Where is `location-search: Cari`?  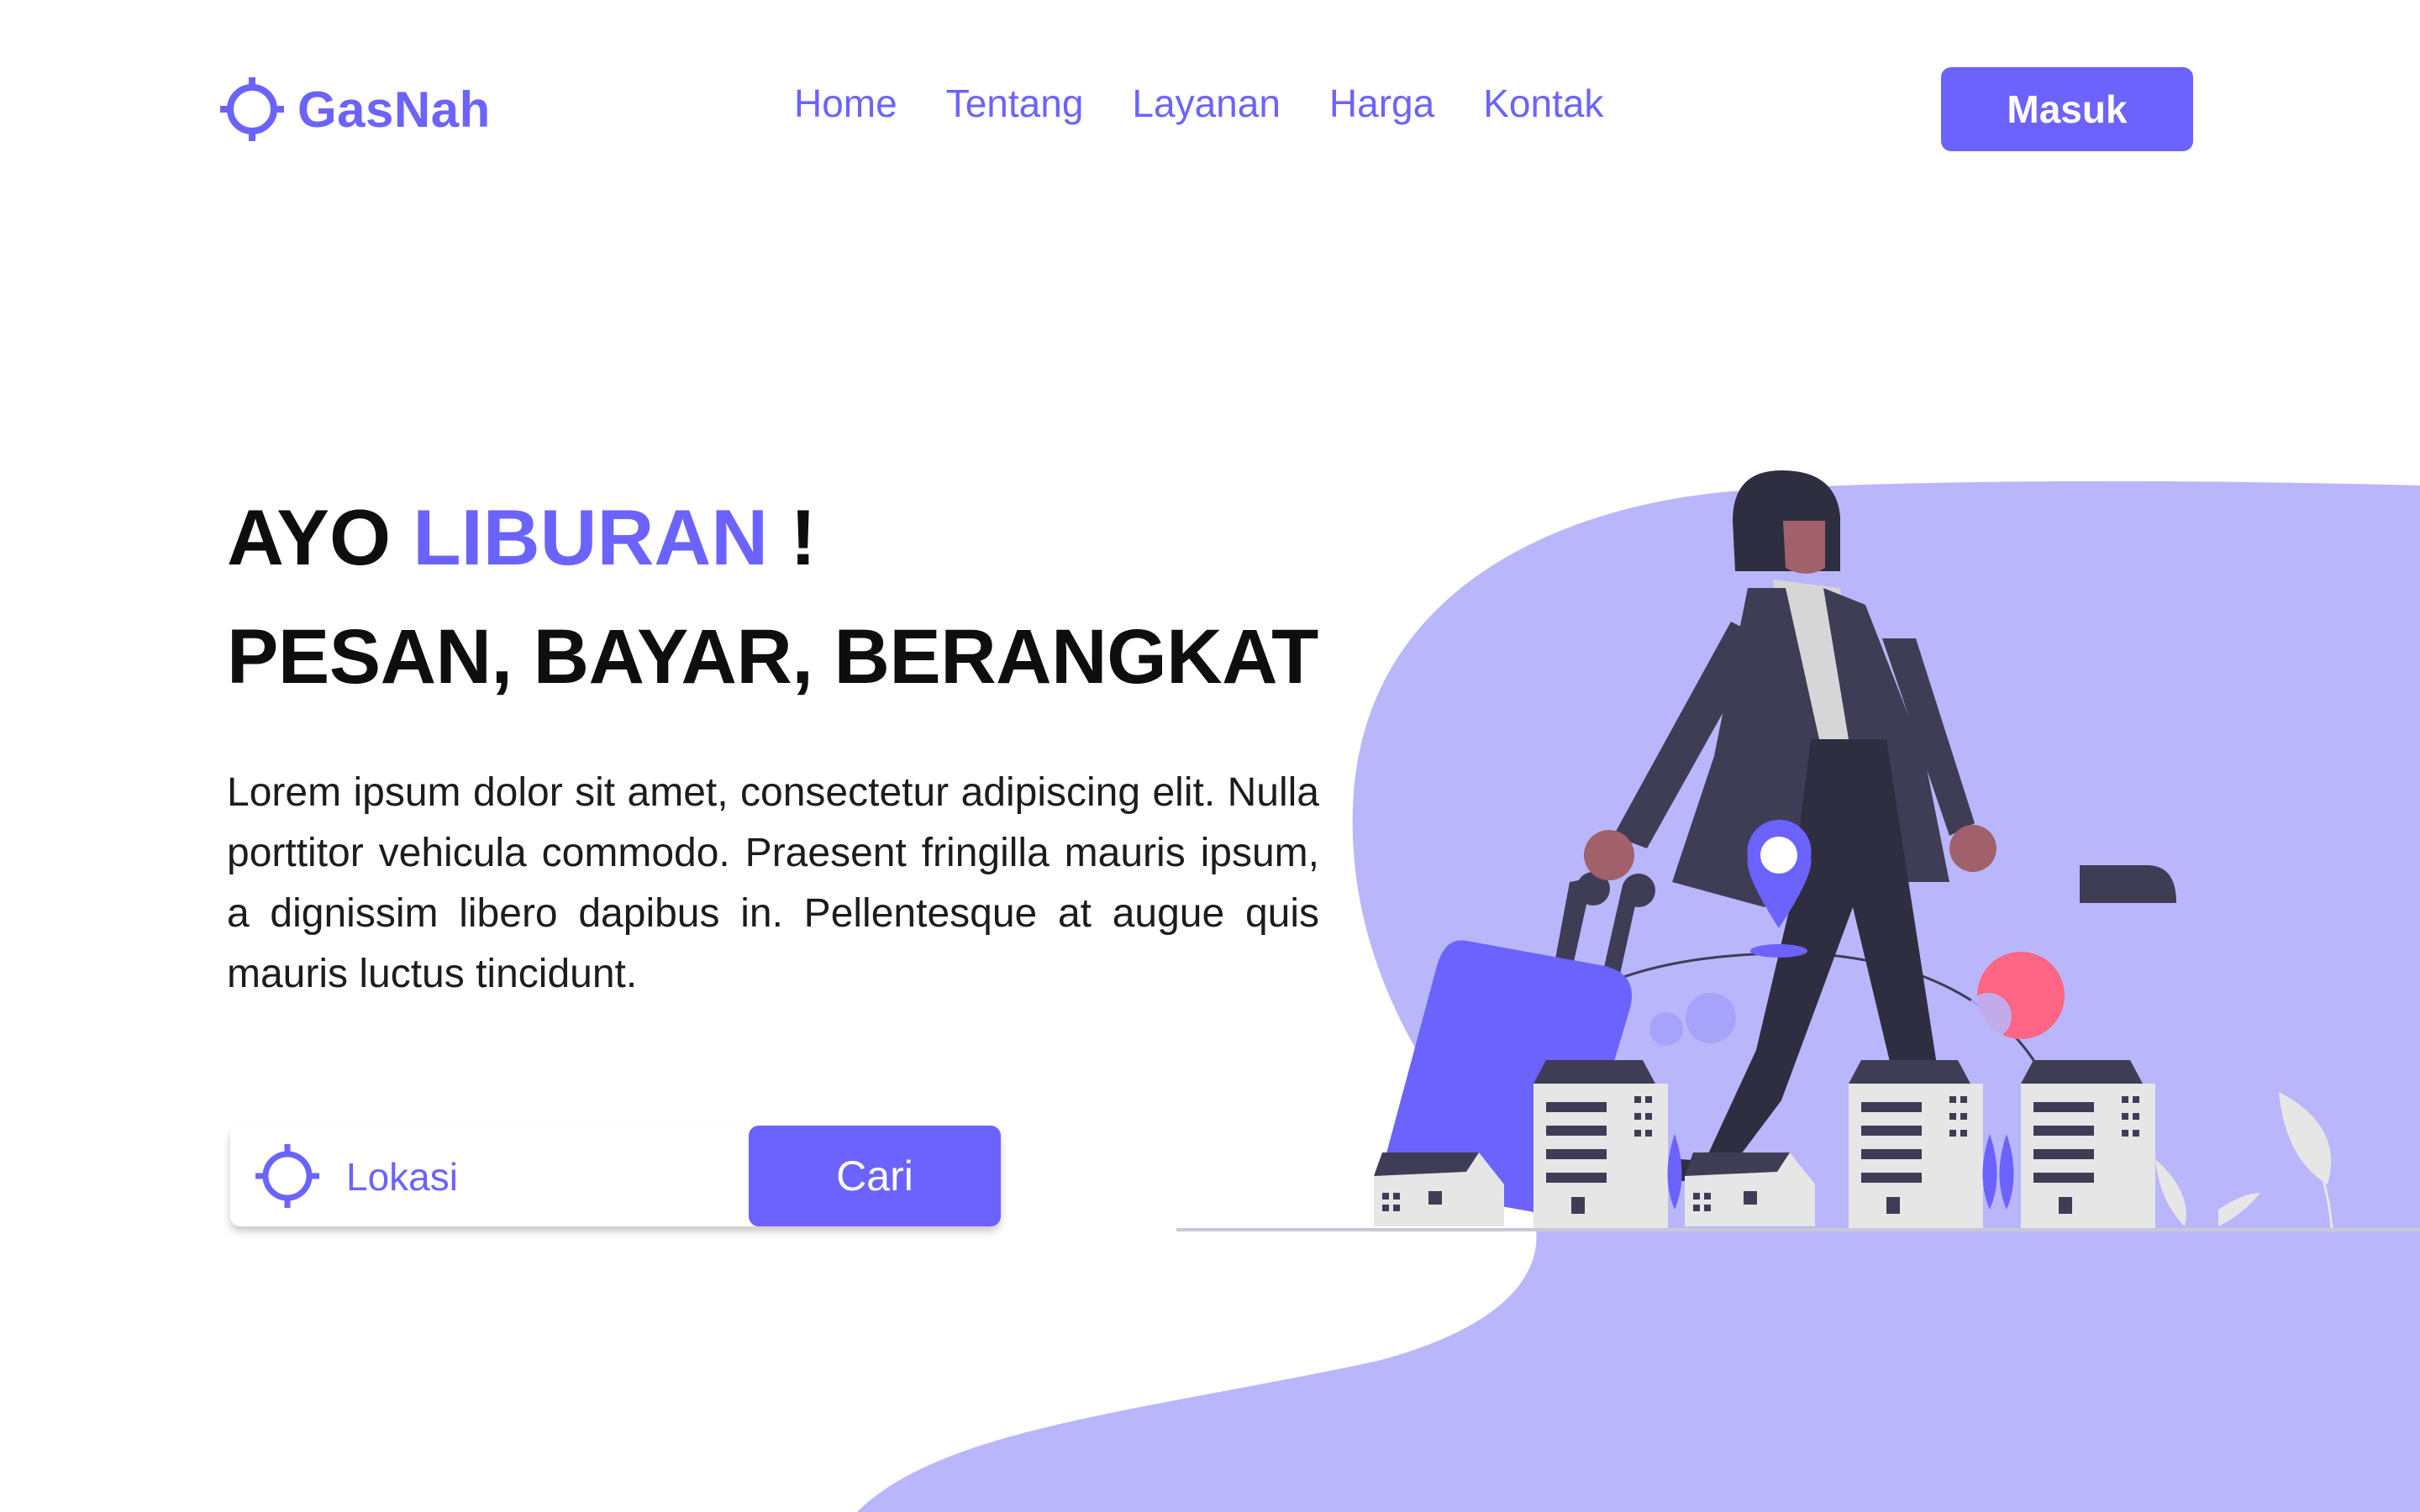
location-search: Cari is located at coordinates (615, 1176).